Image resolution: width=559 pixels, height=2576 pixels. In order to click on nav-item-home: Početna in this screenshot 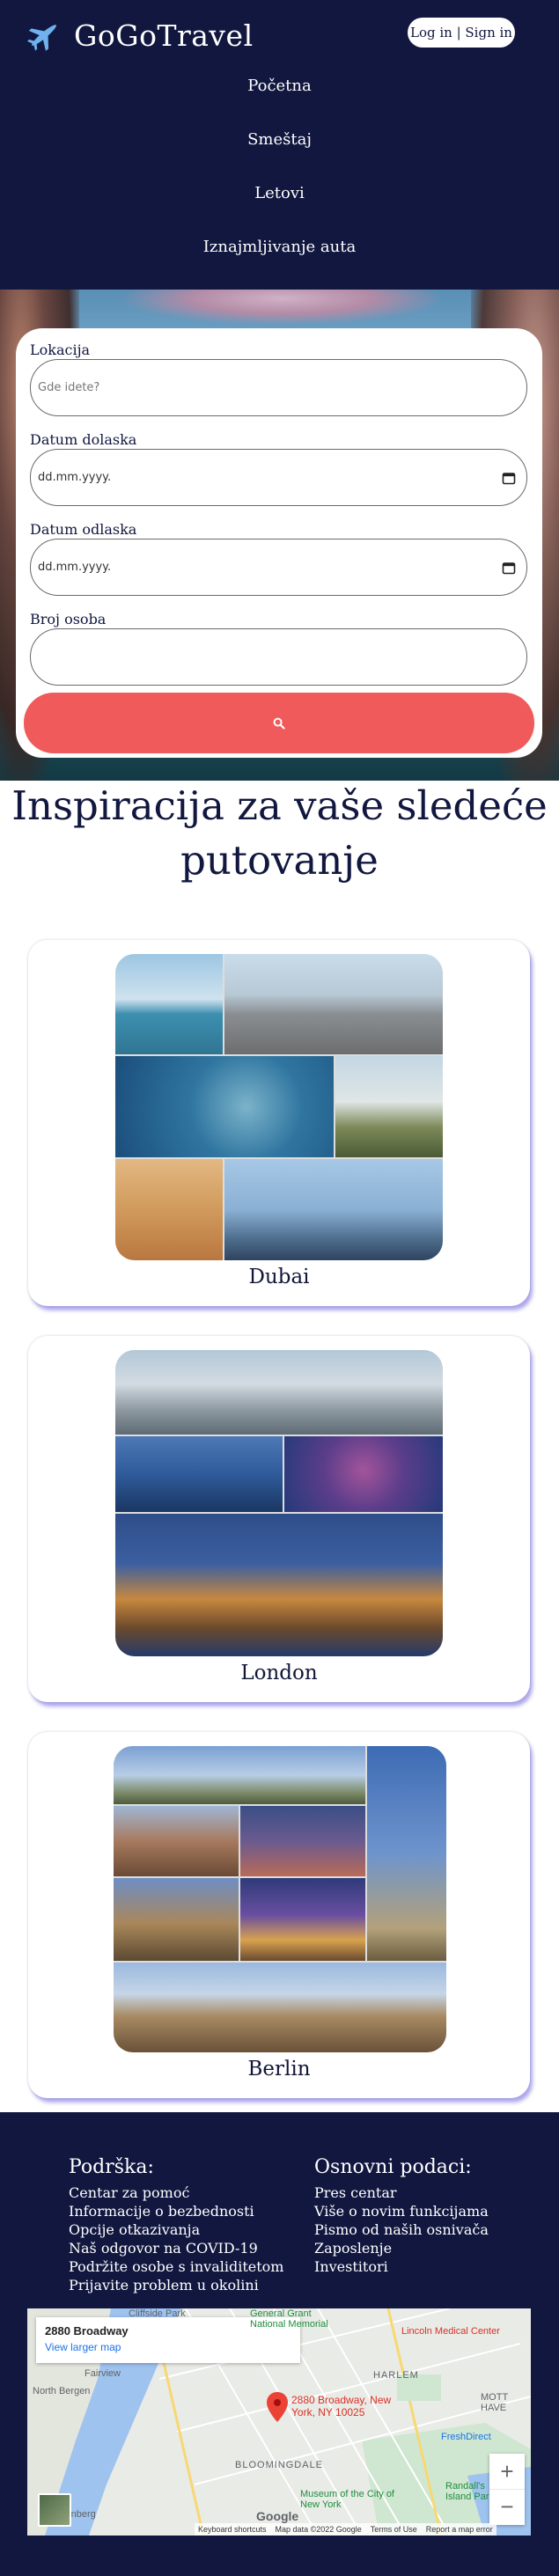, I will do `click(279, 97)`.